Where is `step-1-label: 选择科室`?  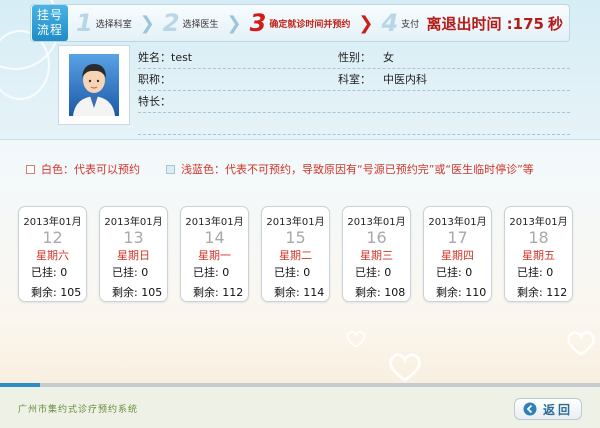 step-1-label: 选择科室 is located at coordinates (113, 24).